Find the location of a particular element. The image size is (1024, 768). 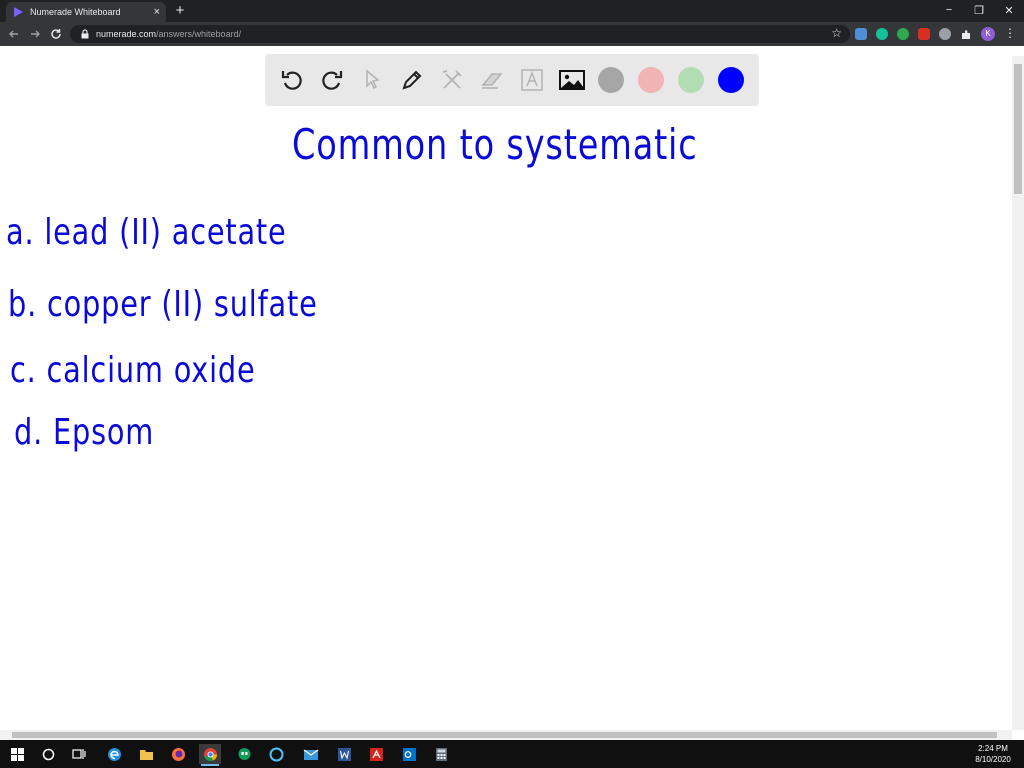

text-tool-button is located at coordinates (532, 80).